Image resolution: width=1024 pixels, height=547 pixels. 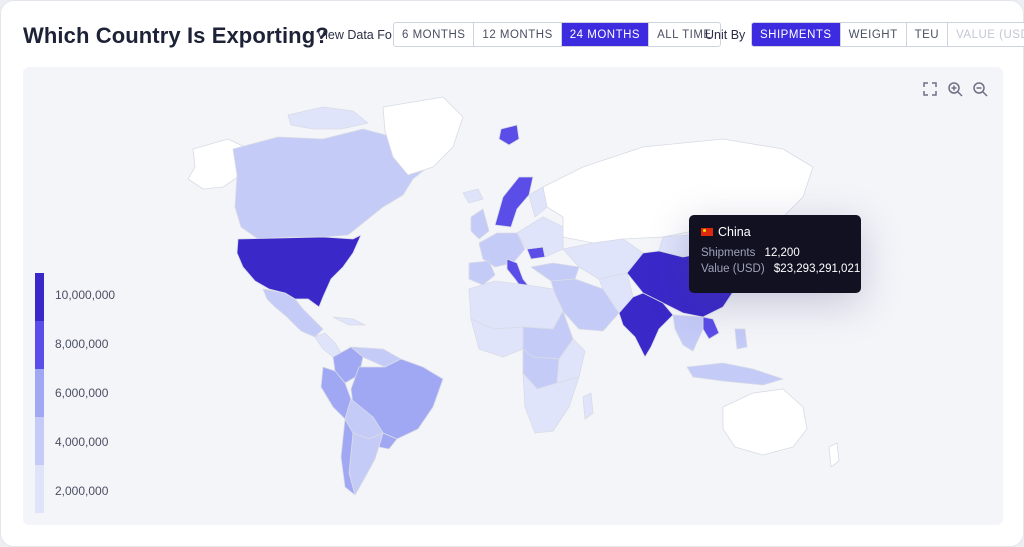 What do you see at coordinates (990, 34) in the screenshot?
I see `unit-value-usd-button: VALUE (USD)` at bounding box center [990, 34].